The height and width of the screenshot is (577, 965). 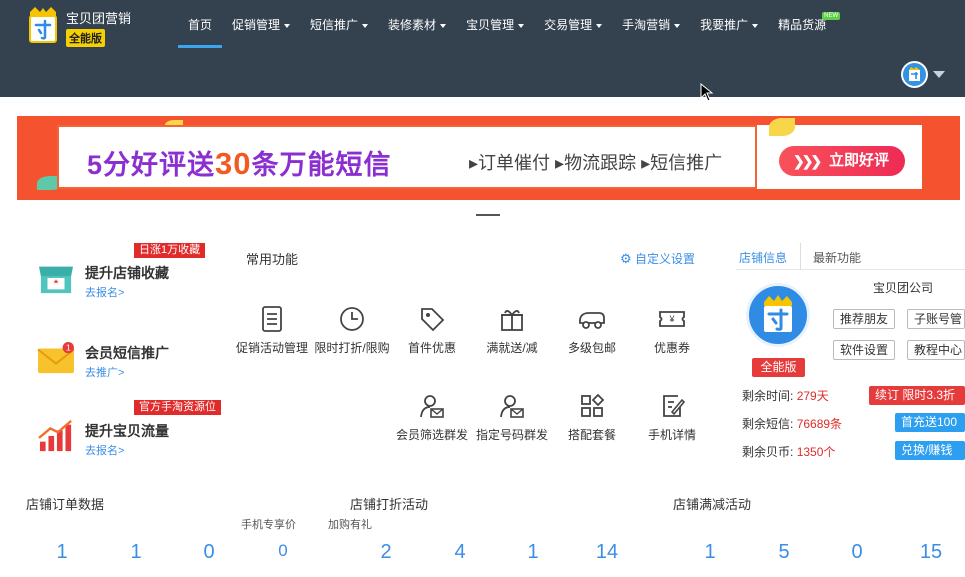 I want to click on user-avatar, so click(x=914, y=74).